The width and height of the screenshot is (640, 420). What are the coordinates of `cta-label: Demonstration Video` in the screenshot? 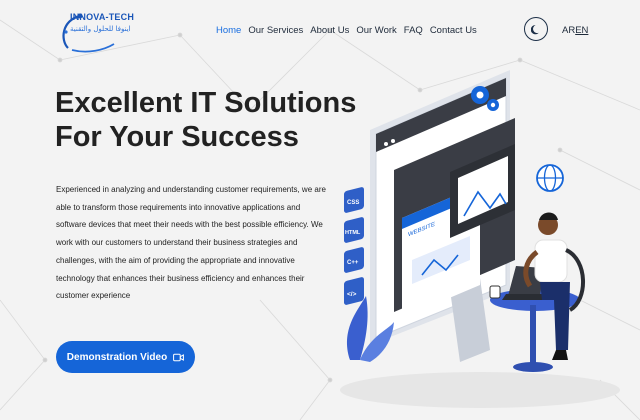 It's located at (117, 357).